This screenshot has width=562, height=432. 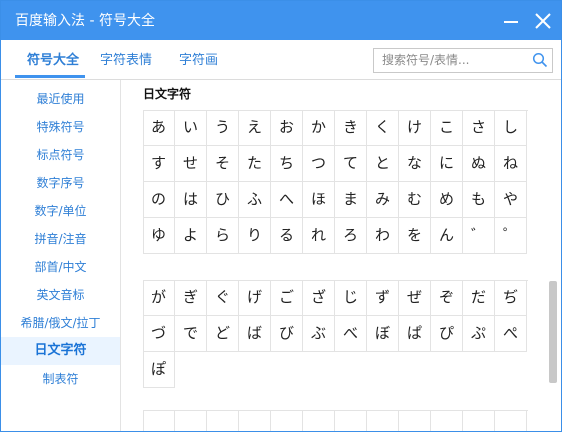 What do you see at coordinates (159, 334) in the screenshot?
I see `symbol-cell: づ` at bounding box center [159, 334].